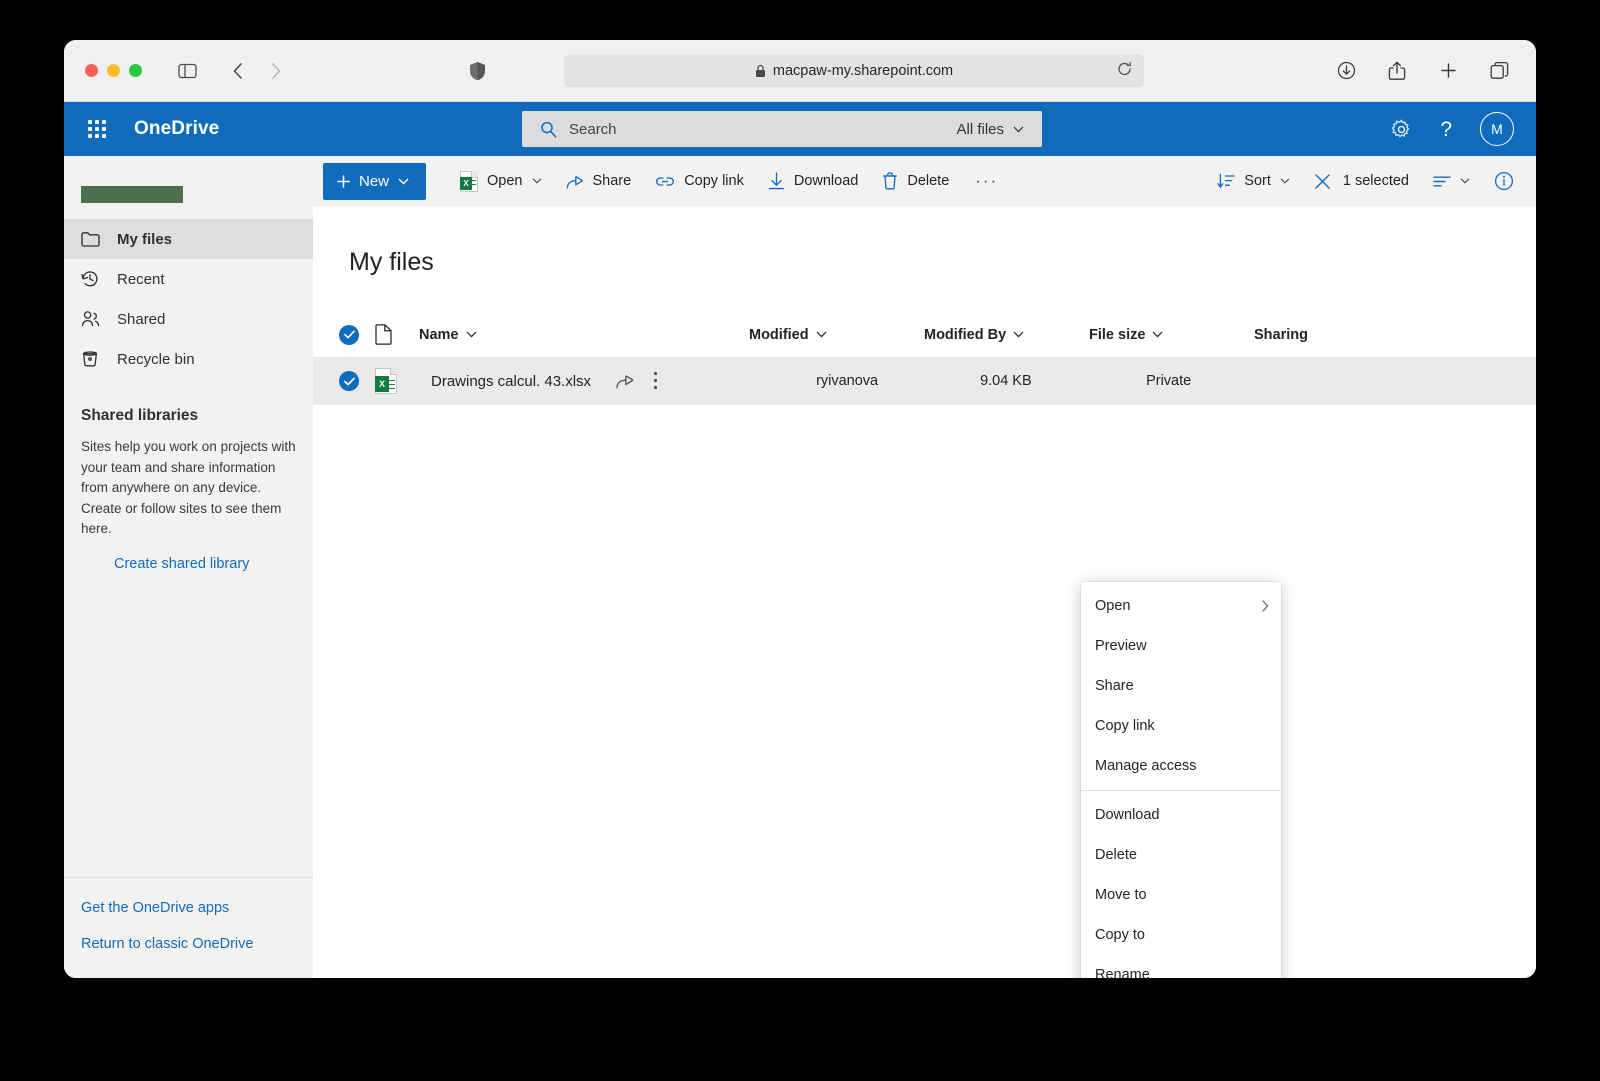  I want to click on row-modified-by: ryivanova, so click(847, 381).